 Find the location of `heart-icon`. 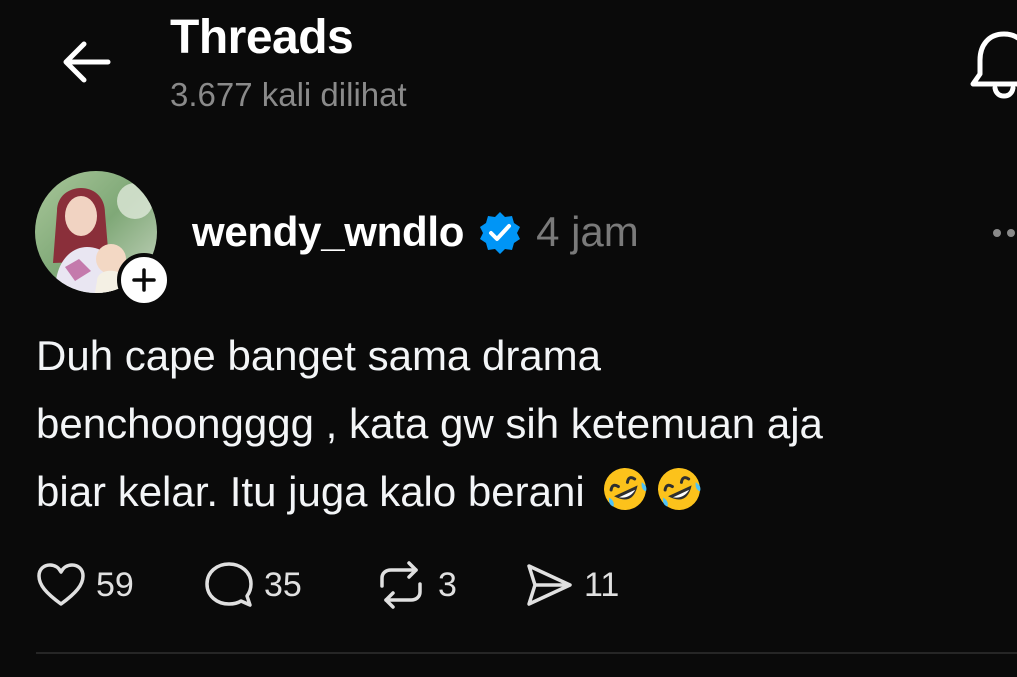

heart-icon is located at coordinates (61, 584).